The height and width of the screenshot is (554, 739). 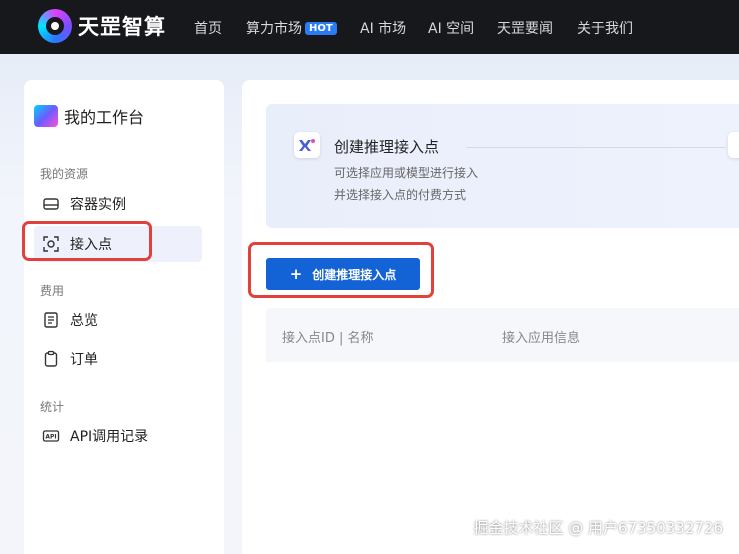 I want to click on create-access-point-button: + 创建推理接入点, so click(x=343, y=274).